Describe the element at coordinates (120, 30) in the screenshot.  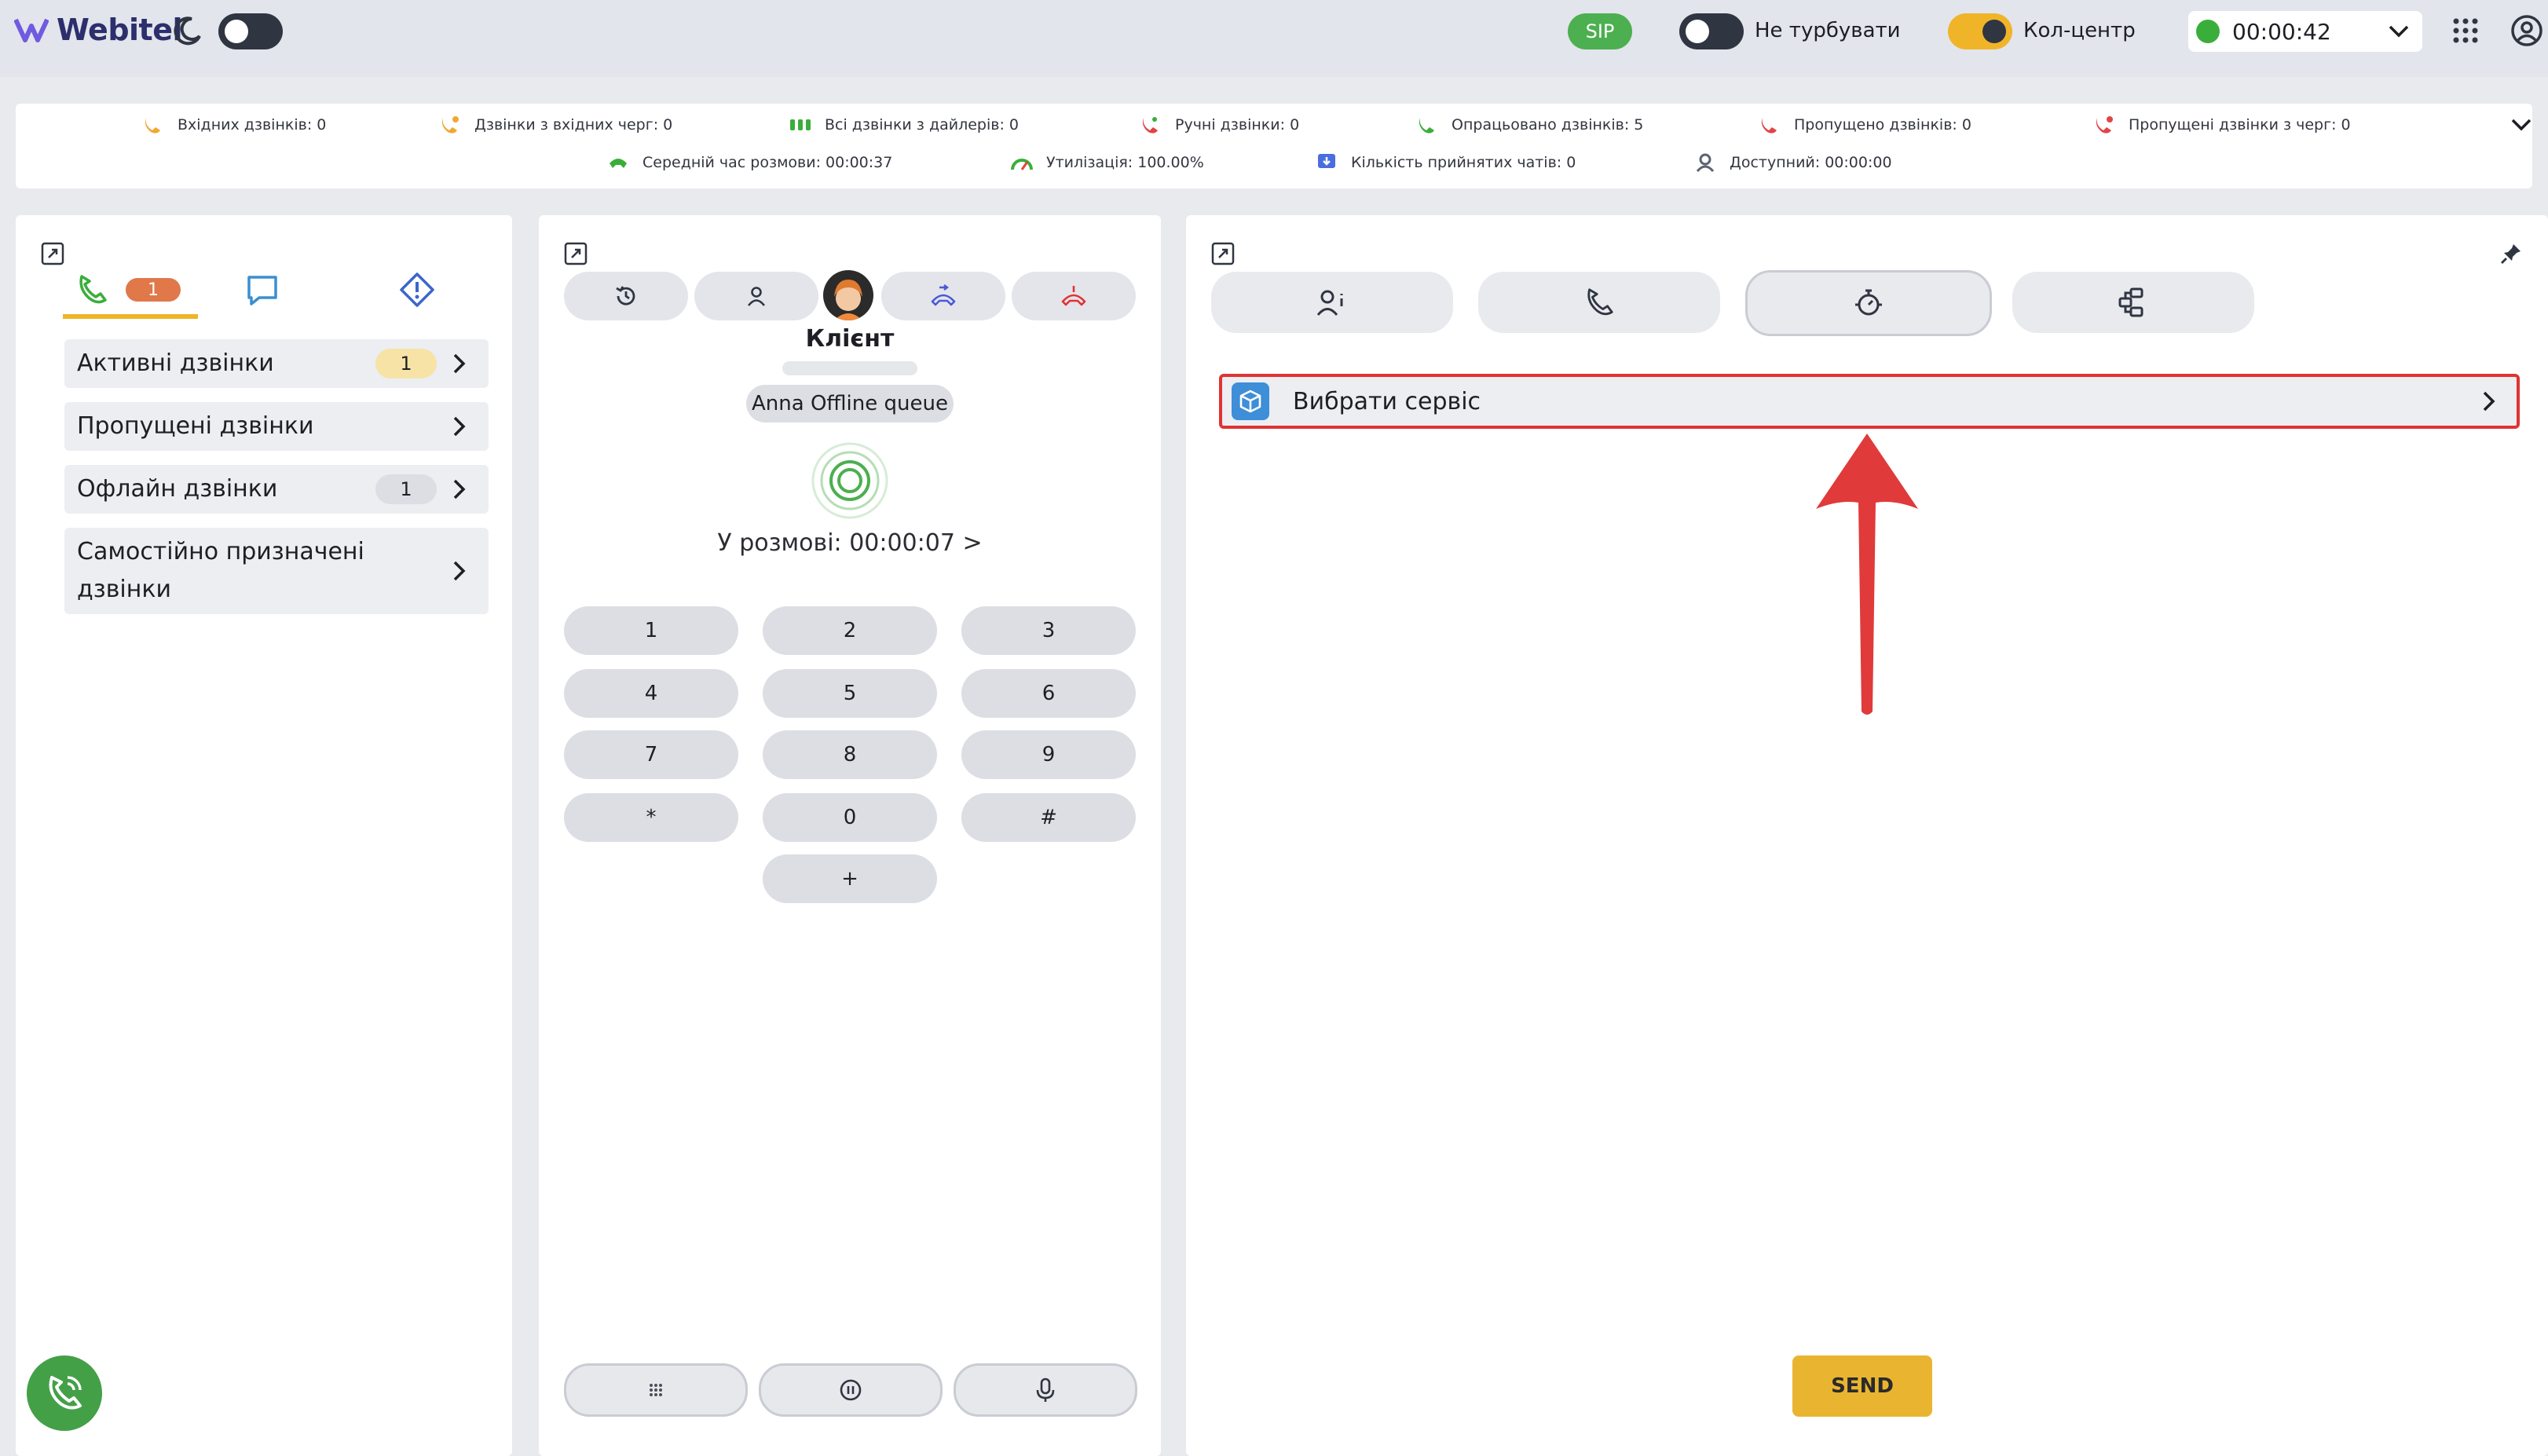
I see `logo-text: Webitel` at that location.